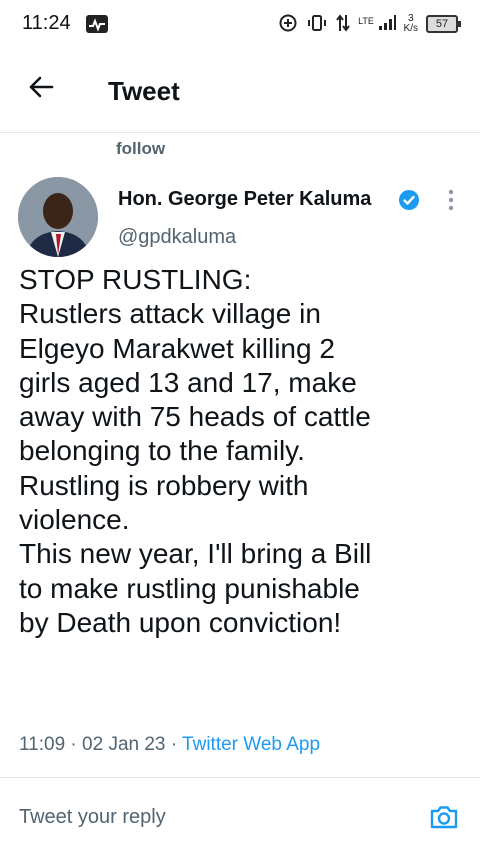  Describe the element at coordinates (244, 199) in the screenshot. I see `author-name: Hon. George Peter Kaluma` at that location.